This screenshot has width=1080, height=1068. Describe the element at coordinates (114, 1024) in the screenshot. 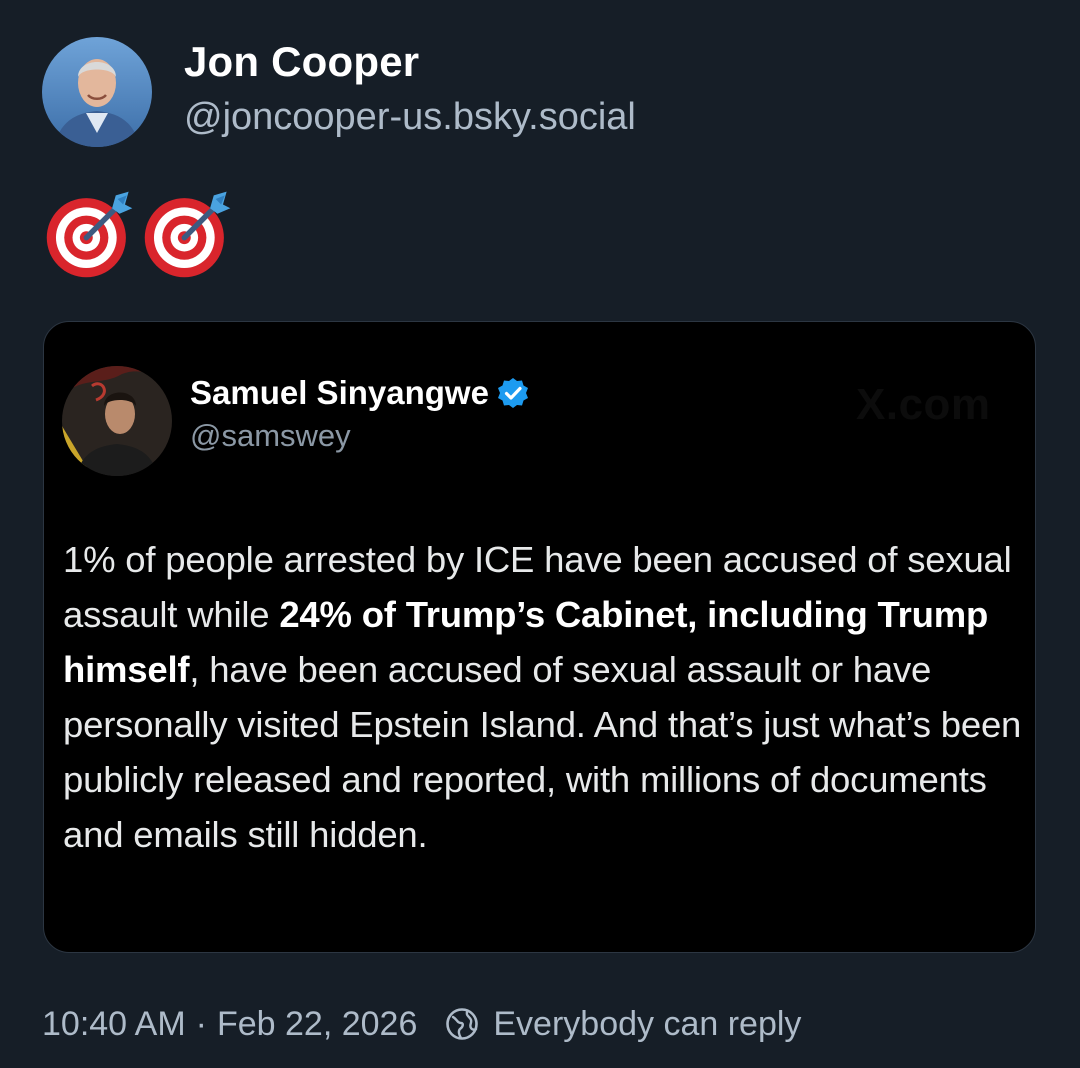

I see `post-time: 10:40 AM` at that location.